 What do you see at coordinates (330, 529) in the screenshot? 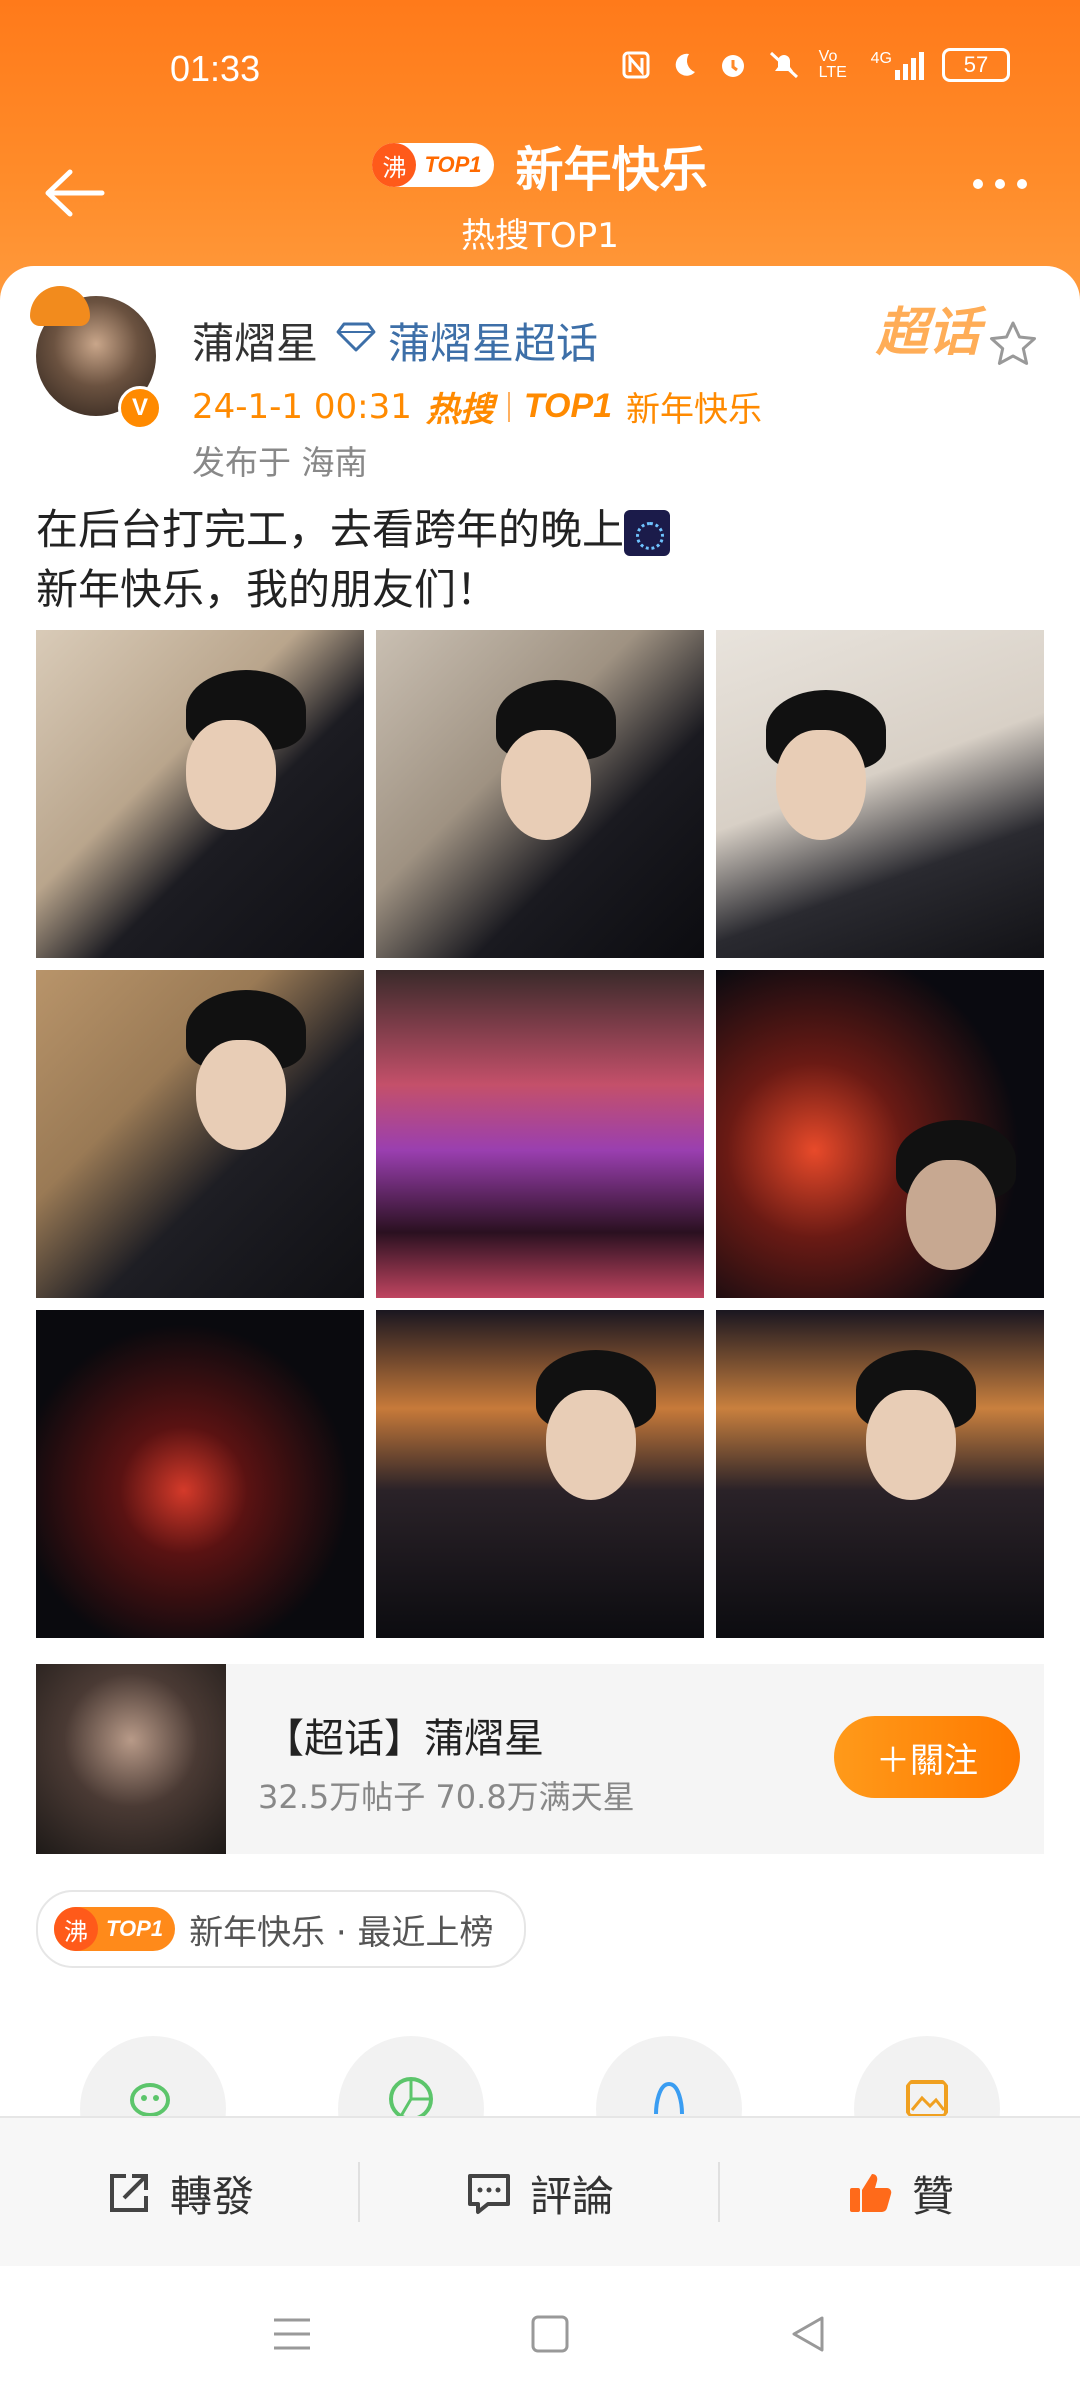
I see `post-text-line1: 在后台打完工，去看跨年的晚上` at bounding box center [330, 529].